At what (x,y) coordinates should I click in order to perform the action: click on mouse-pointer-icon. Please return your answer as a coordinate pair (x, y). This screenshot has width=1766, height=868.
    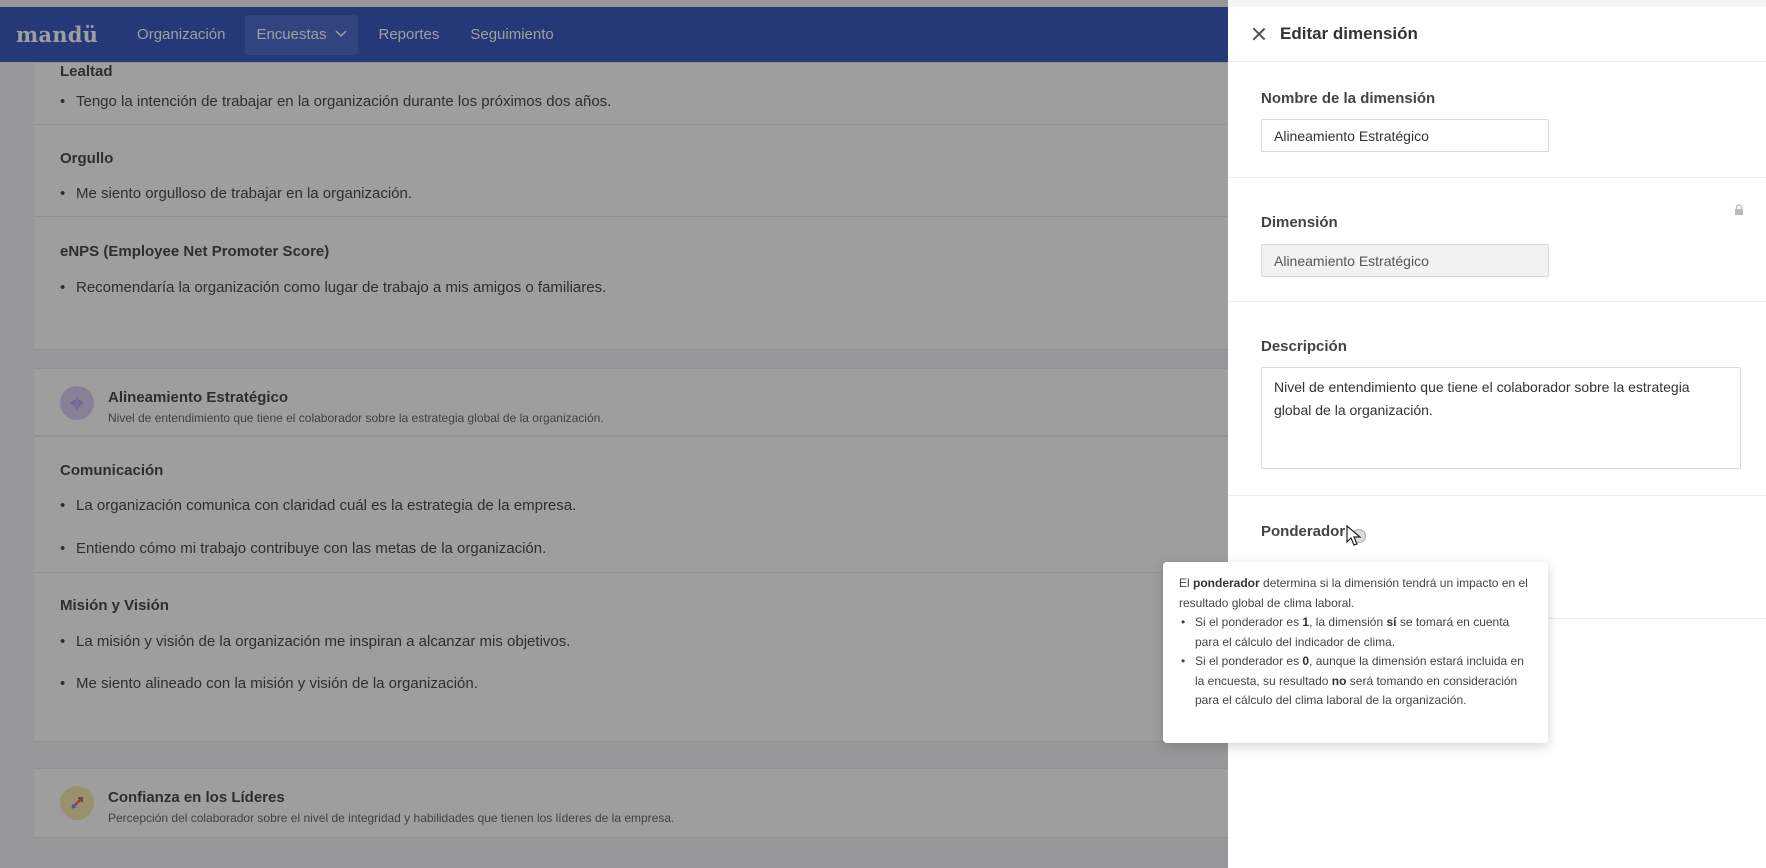
    Looking at the image, I should click on (1354, 535).